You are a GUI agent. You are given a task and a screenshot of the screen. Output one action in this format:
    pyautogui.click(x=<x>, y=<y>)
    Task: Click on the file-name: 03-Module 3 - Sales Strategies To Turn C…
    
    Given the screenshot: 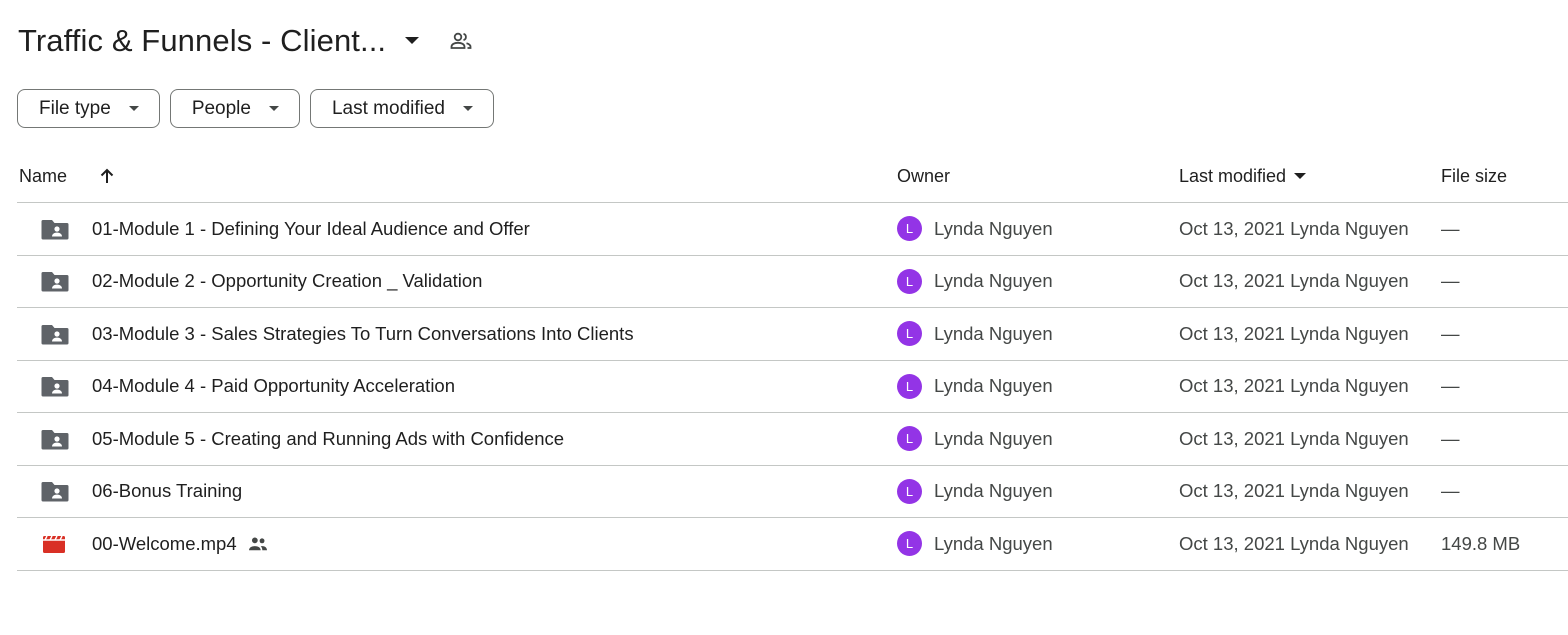 What is the action you would take?
    pyautogui.click(x=363, y=334)
    